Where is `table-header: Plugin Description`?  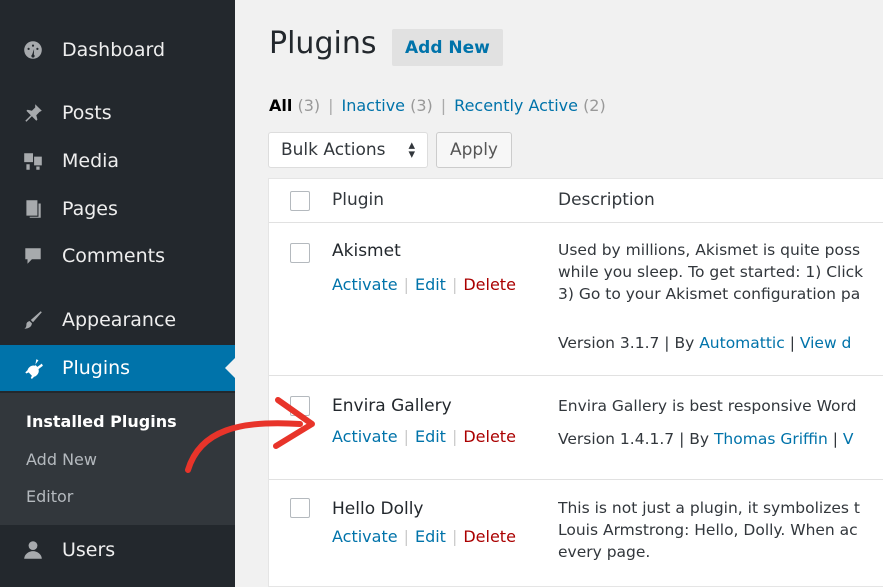 table-header: Plugin Description is located at coordinates (576, 201).